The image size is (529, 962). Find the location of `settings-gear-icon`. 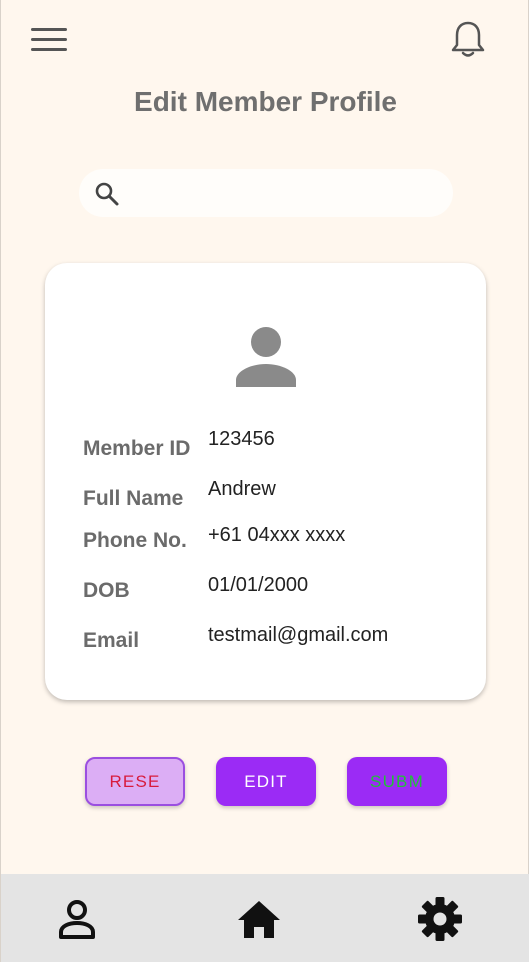

settings-gear-icon is located at coordinates (440, 919).